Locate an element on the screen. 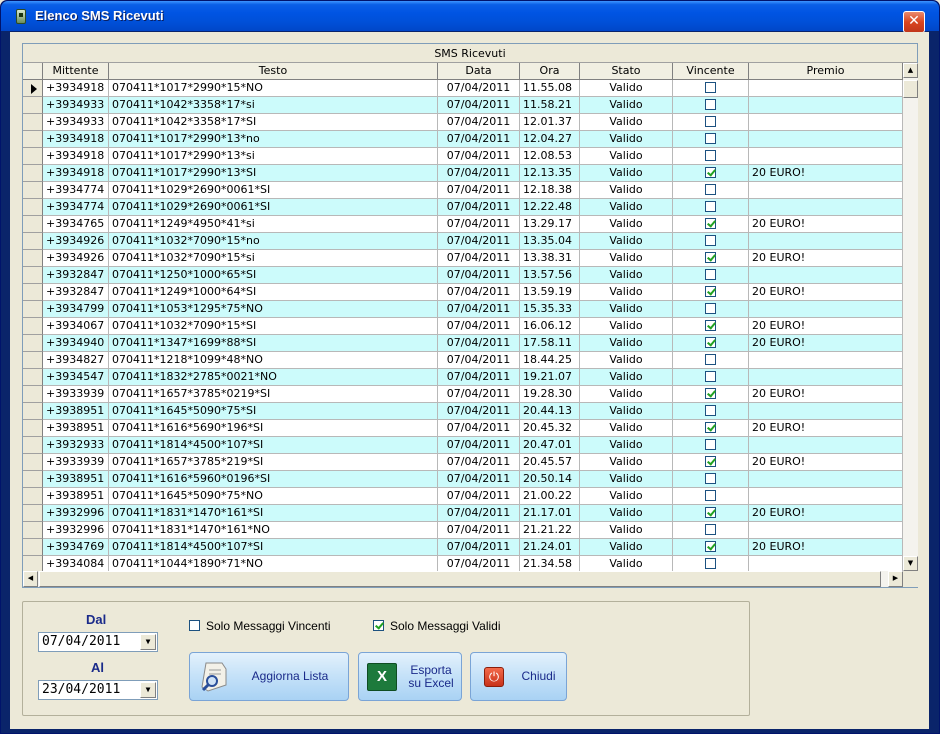 The image size is (940, 734). column-header-premio: Premio is located at coordinates (826, 71).